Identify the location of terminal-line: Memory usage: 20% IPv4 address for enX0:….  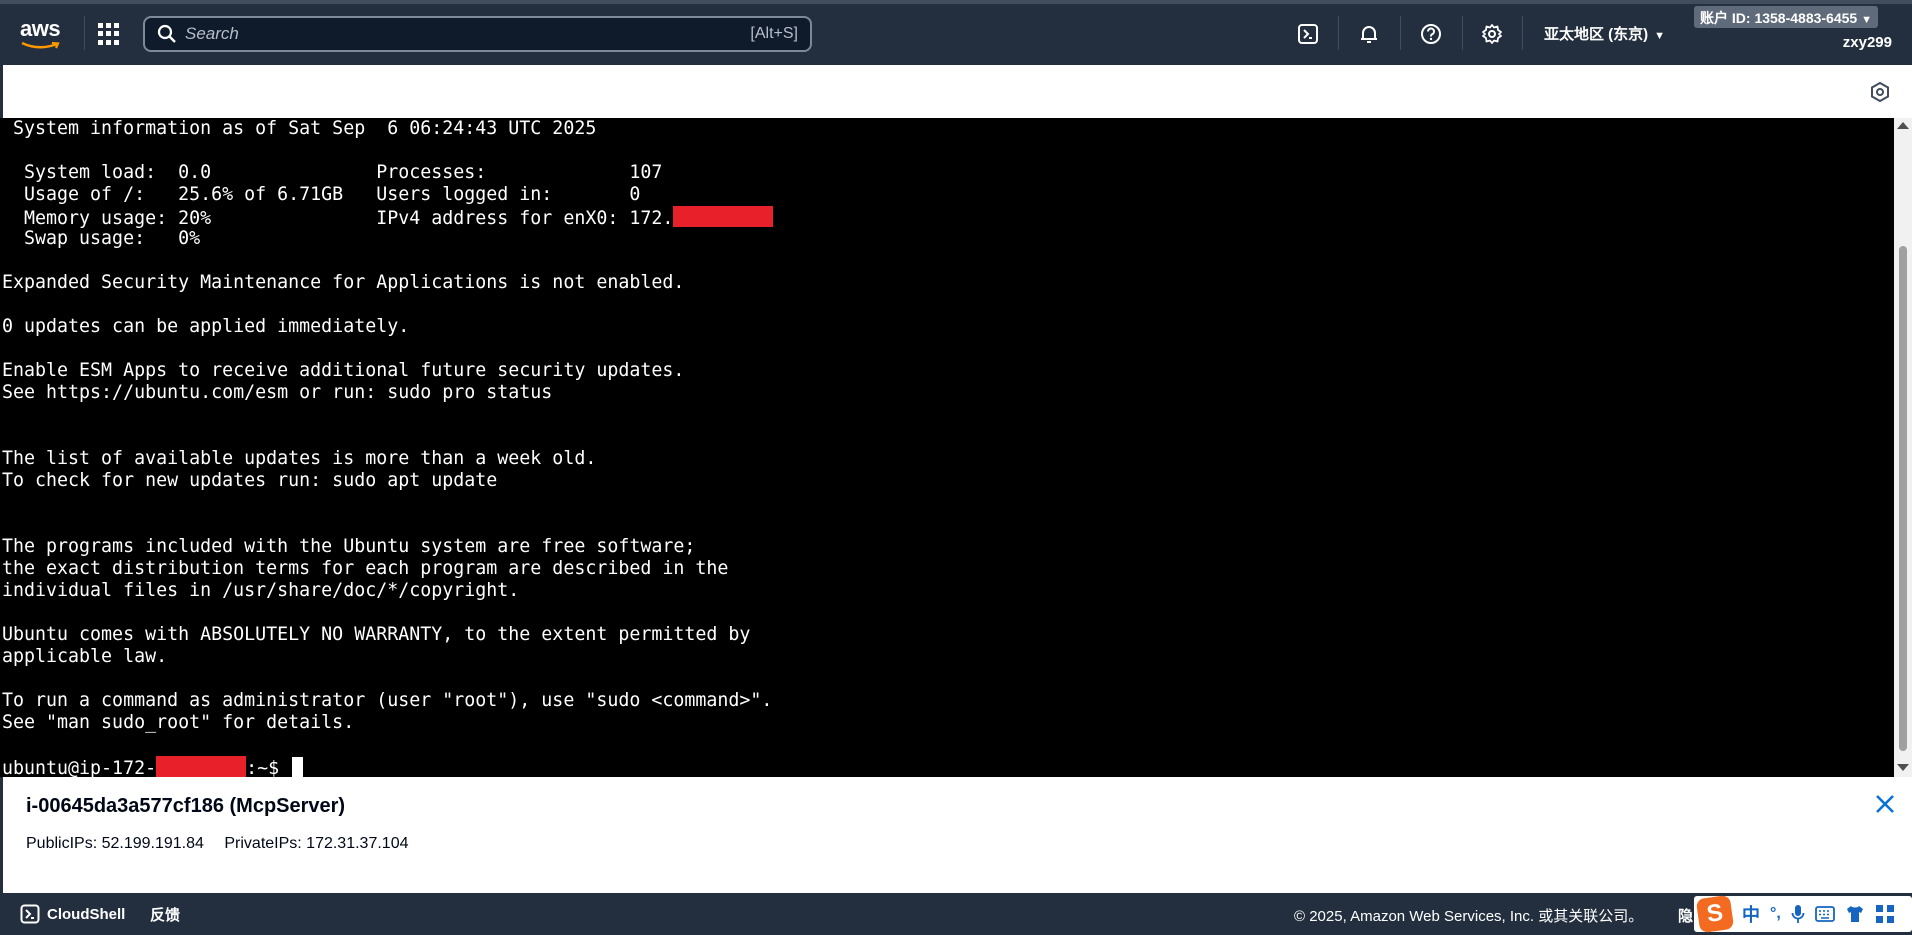
(947, 217).